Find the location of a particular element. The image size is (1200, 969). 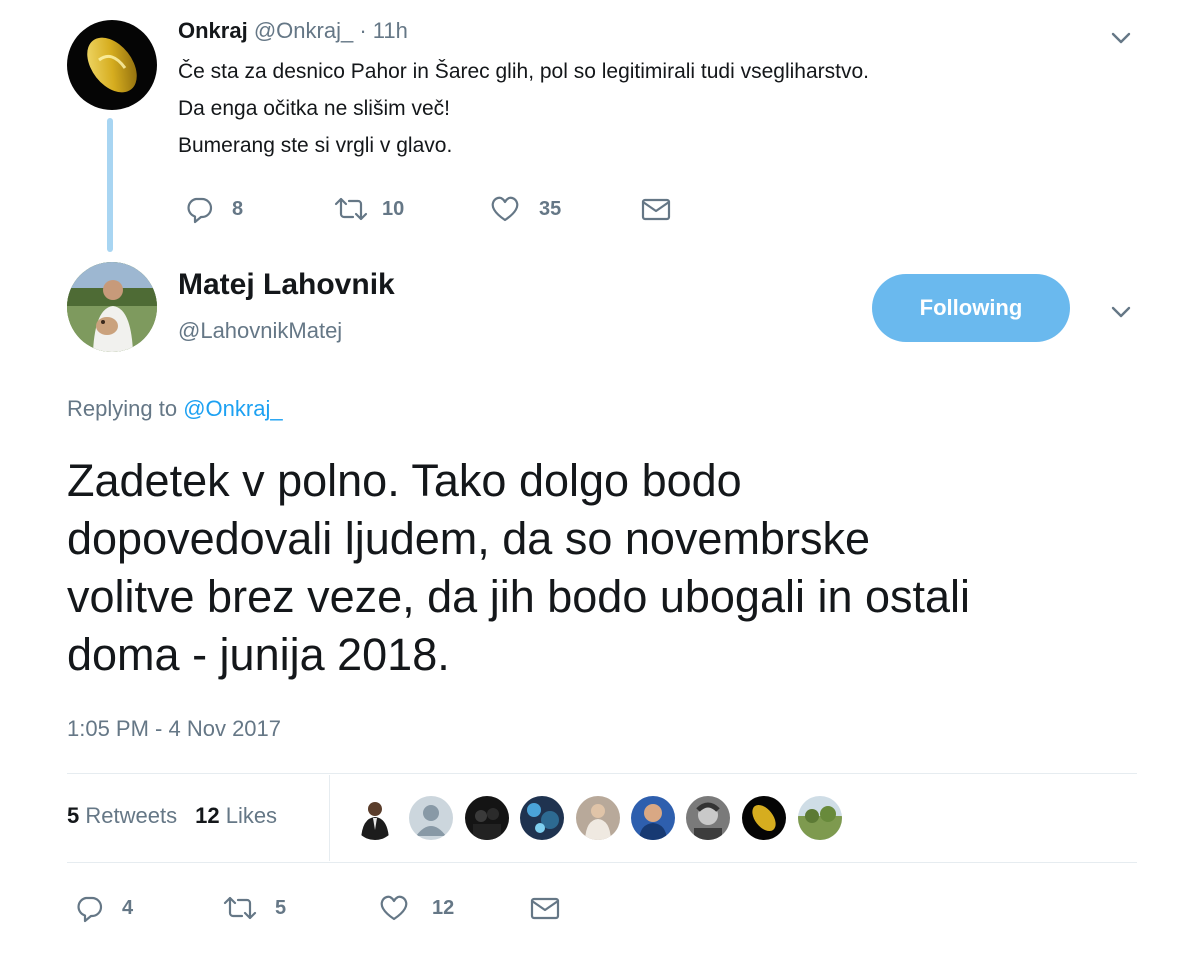

tweet-text-line: Zadetek v polno. Tako dolgo bodo is located at coordinates (404, 480).